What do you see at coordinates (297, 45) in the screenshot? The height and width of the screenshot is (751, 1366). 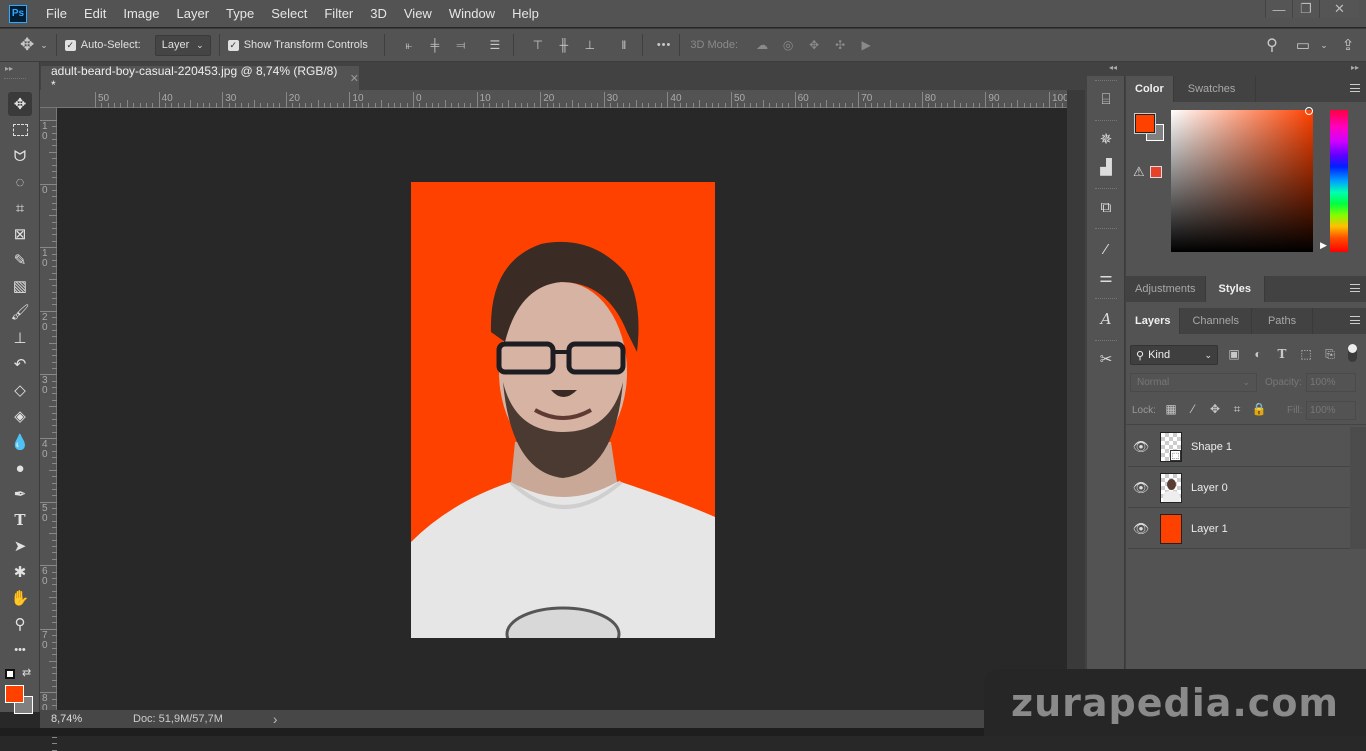 I see `show-transform-controls-checkbox: ✓ Show Transform Controls` at bounding box center [297, 45].